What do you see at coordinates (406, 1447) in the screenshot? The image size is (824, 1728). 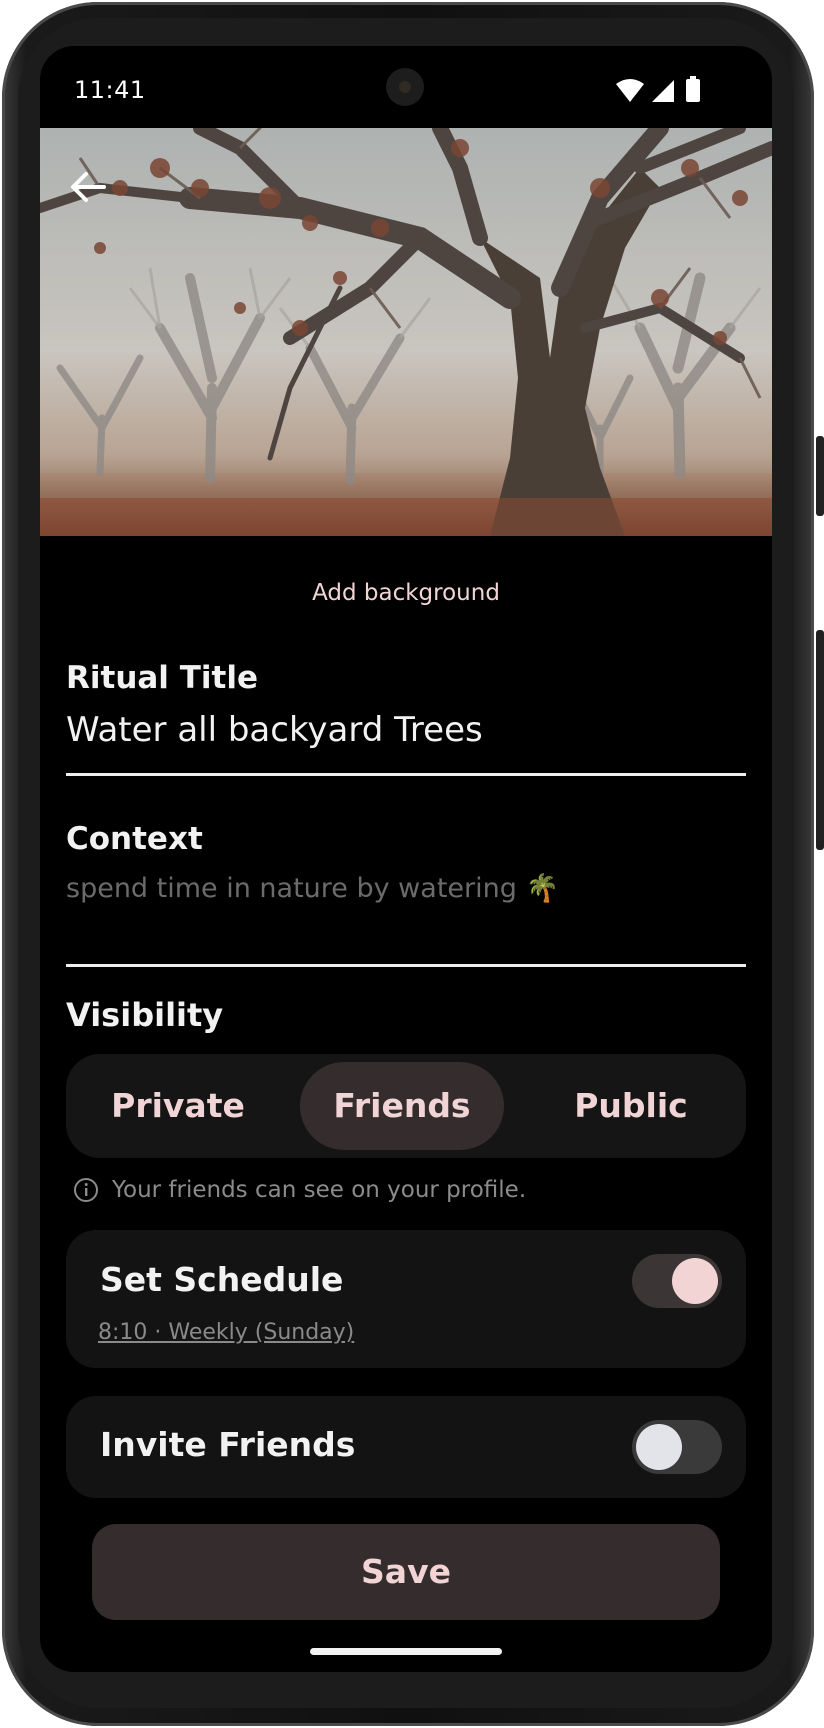 I see `invite-friends-card: Invite Friends` at bounding box center [406, 1447].